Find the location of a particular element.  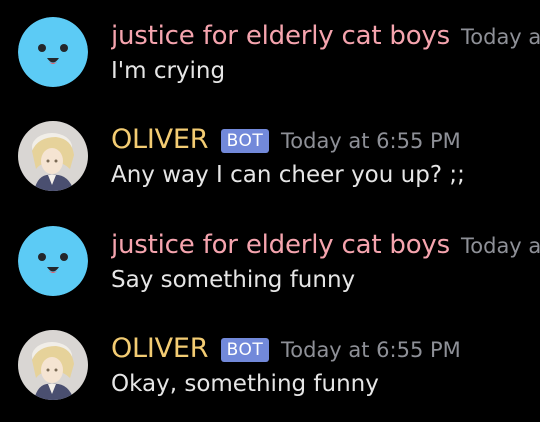

message-text: Any way I can cheer you up? ;; is located at coordinates (288, 175).